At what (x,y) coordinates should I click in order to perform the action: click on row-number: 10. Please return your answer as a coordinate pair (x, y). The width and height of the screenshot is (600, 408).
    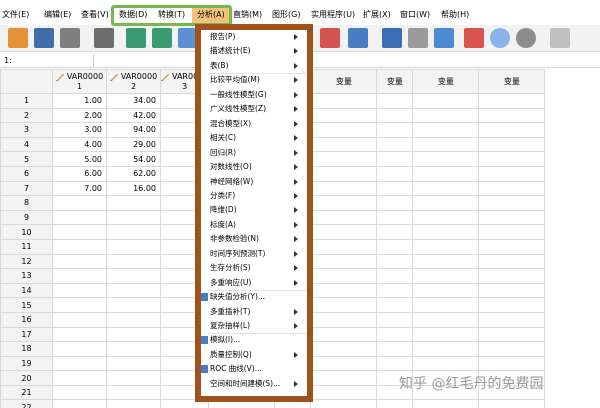
    Looking at the image, I should click on (26, 232).